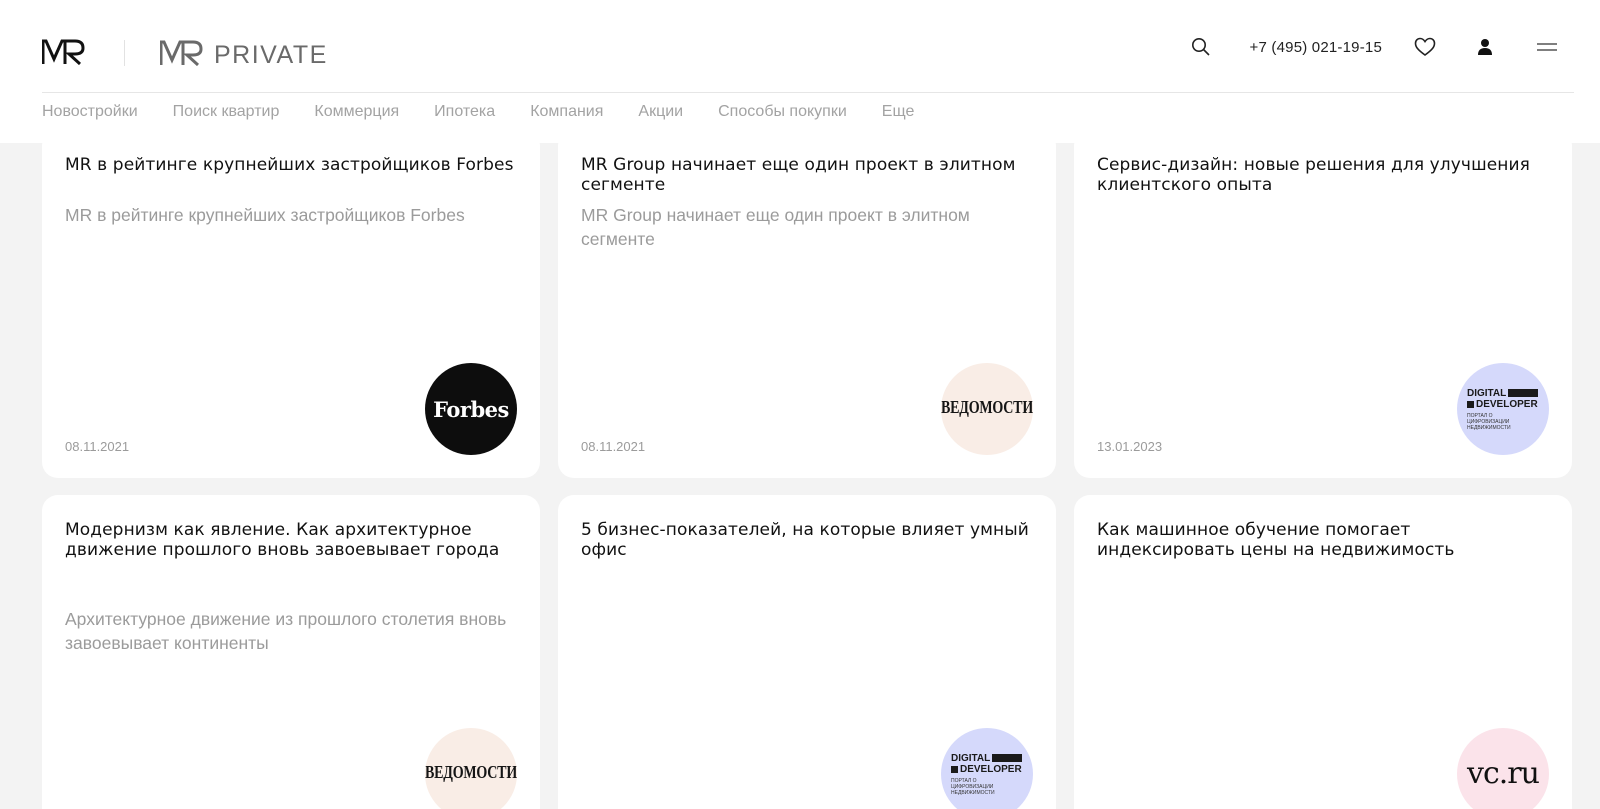 The width and height of the screenshot is (1600, 809). I want to click on nav-item-eshche: Еще, so click(898, 112).